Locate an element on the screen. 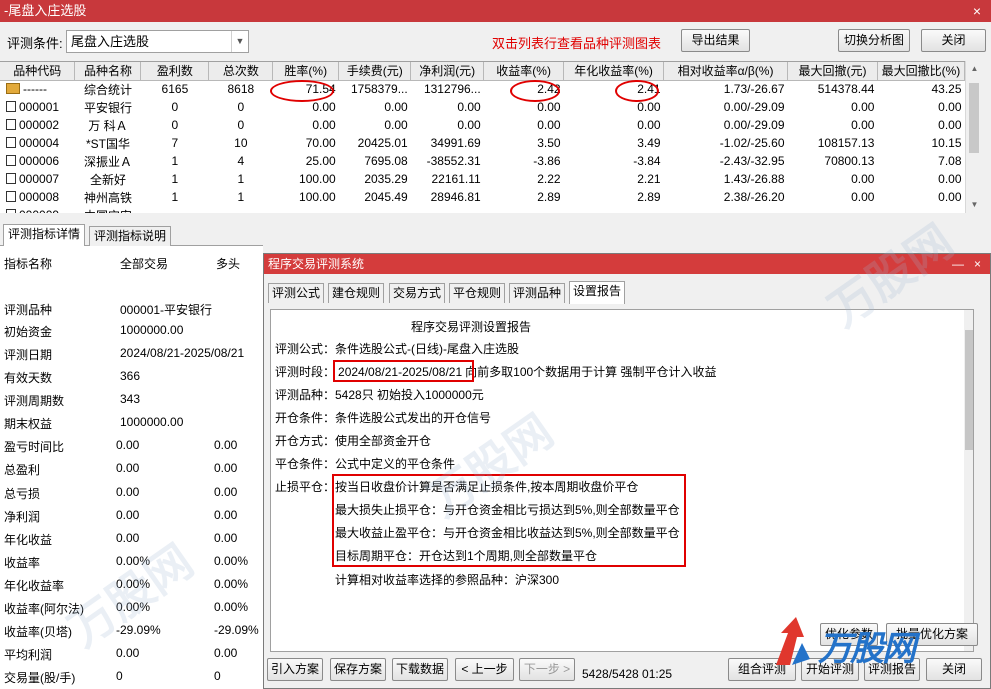  table-cell: 2.89 is located at coordinates (549, 197).